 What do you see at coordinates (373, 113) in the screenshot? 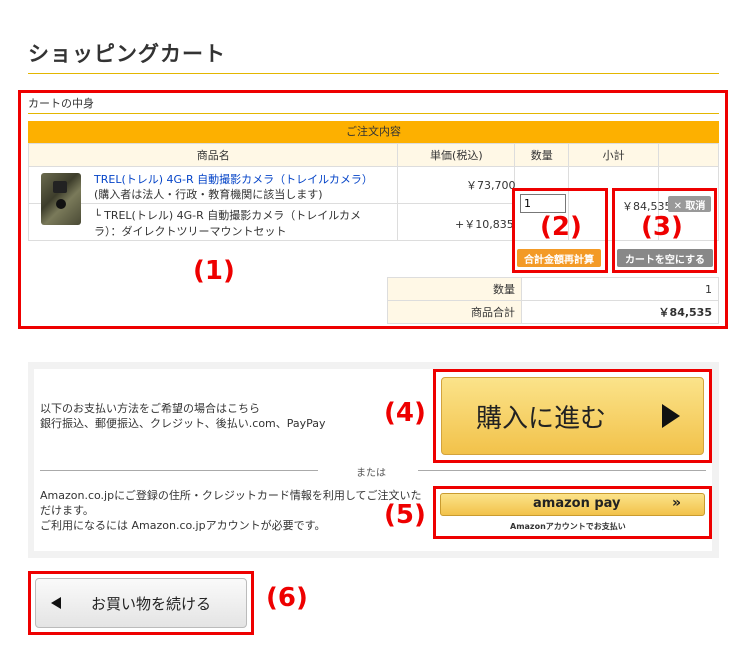
I see `cart-heading-divider` at bounding box center [373, 113].